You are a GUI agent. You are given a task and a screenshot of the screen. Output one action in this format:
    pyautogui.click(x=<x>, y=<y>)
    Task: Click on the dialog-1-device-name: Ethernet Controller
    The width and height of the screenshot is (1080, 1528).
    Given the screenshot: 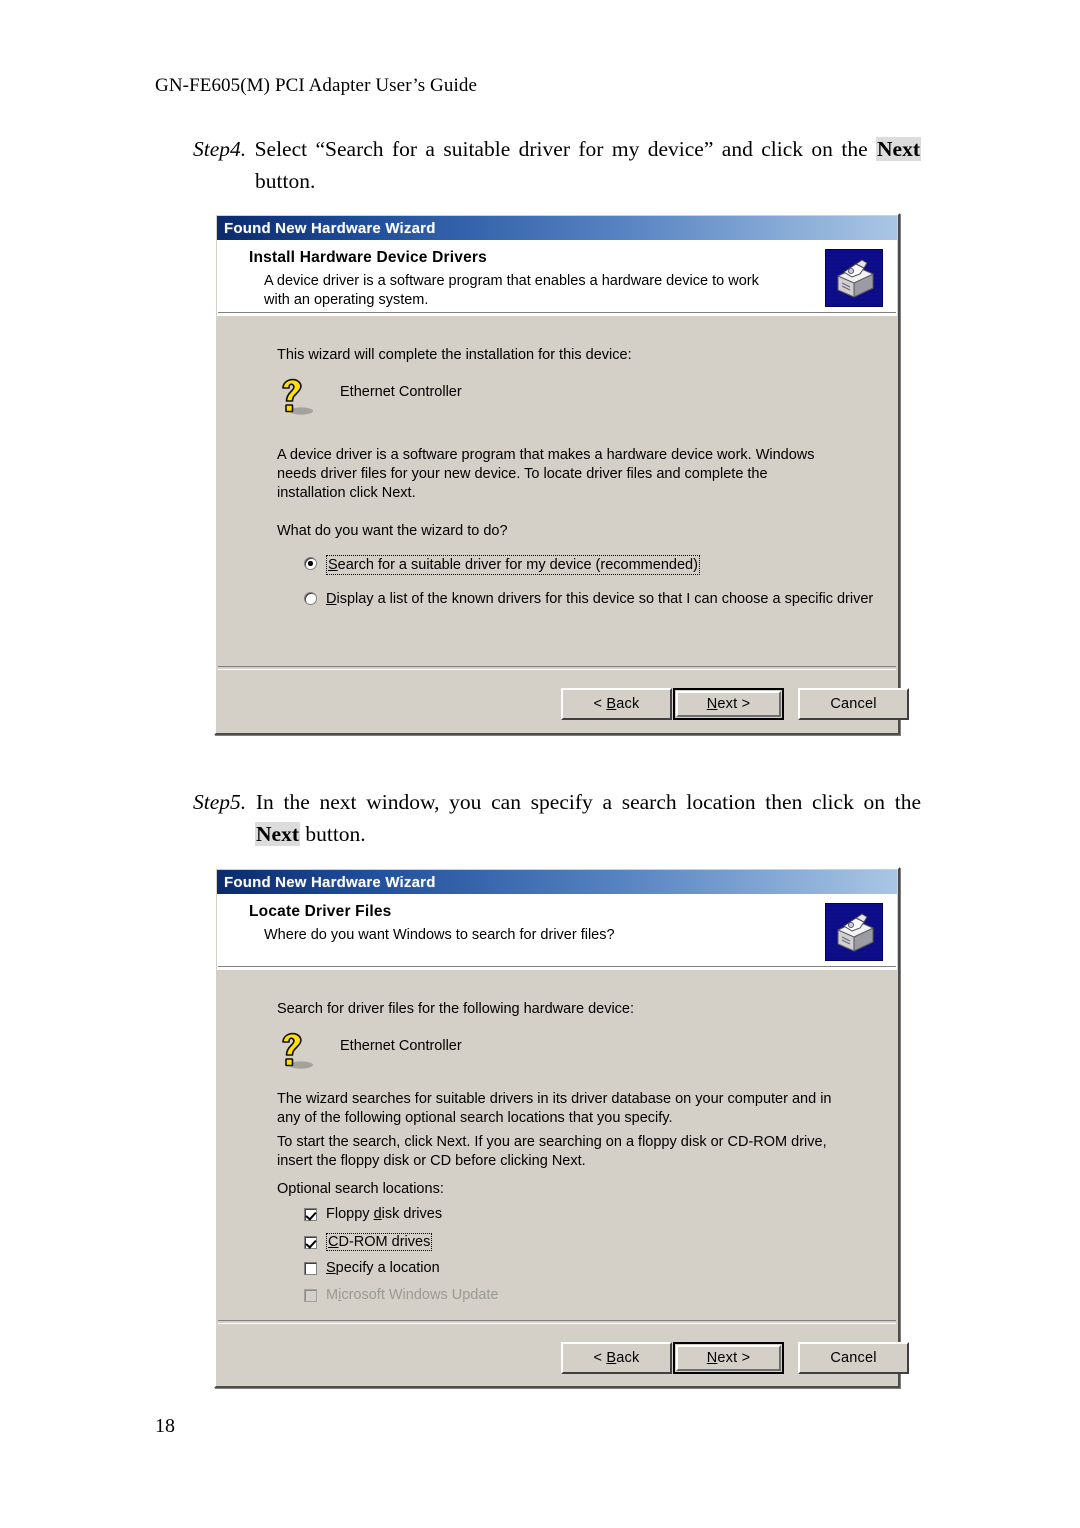 What is the action you would take?
    pyautogui.click(x=401, y=392)
    